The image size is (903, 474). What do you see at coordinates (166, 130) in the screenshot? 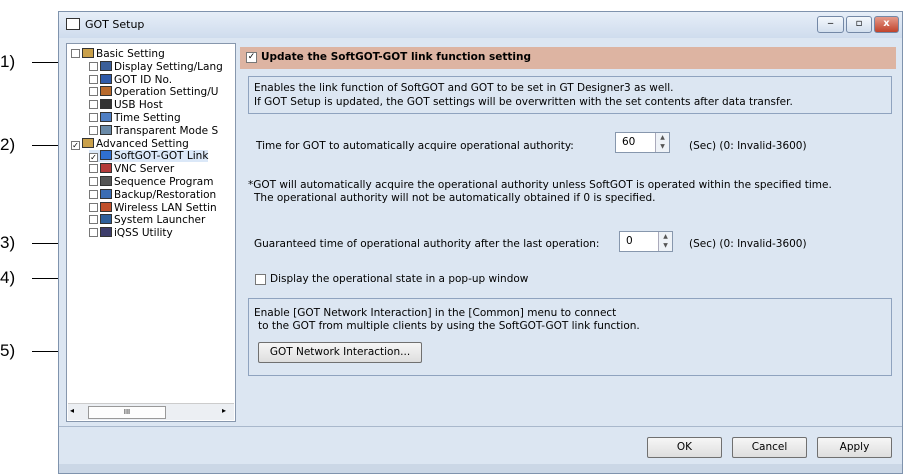
I see `tree-item-label: Transparent Mode S` at bounding box center [166, 130].